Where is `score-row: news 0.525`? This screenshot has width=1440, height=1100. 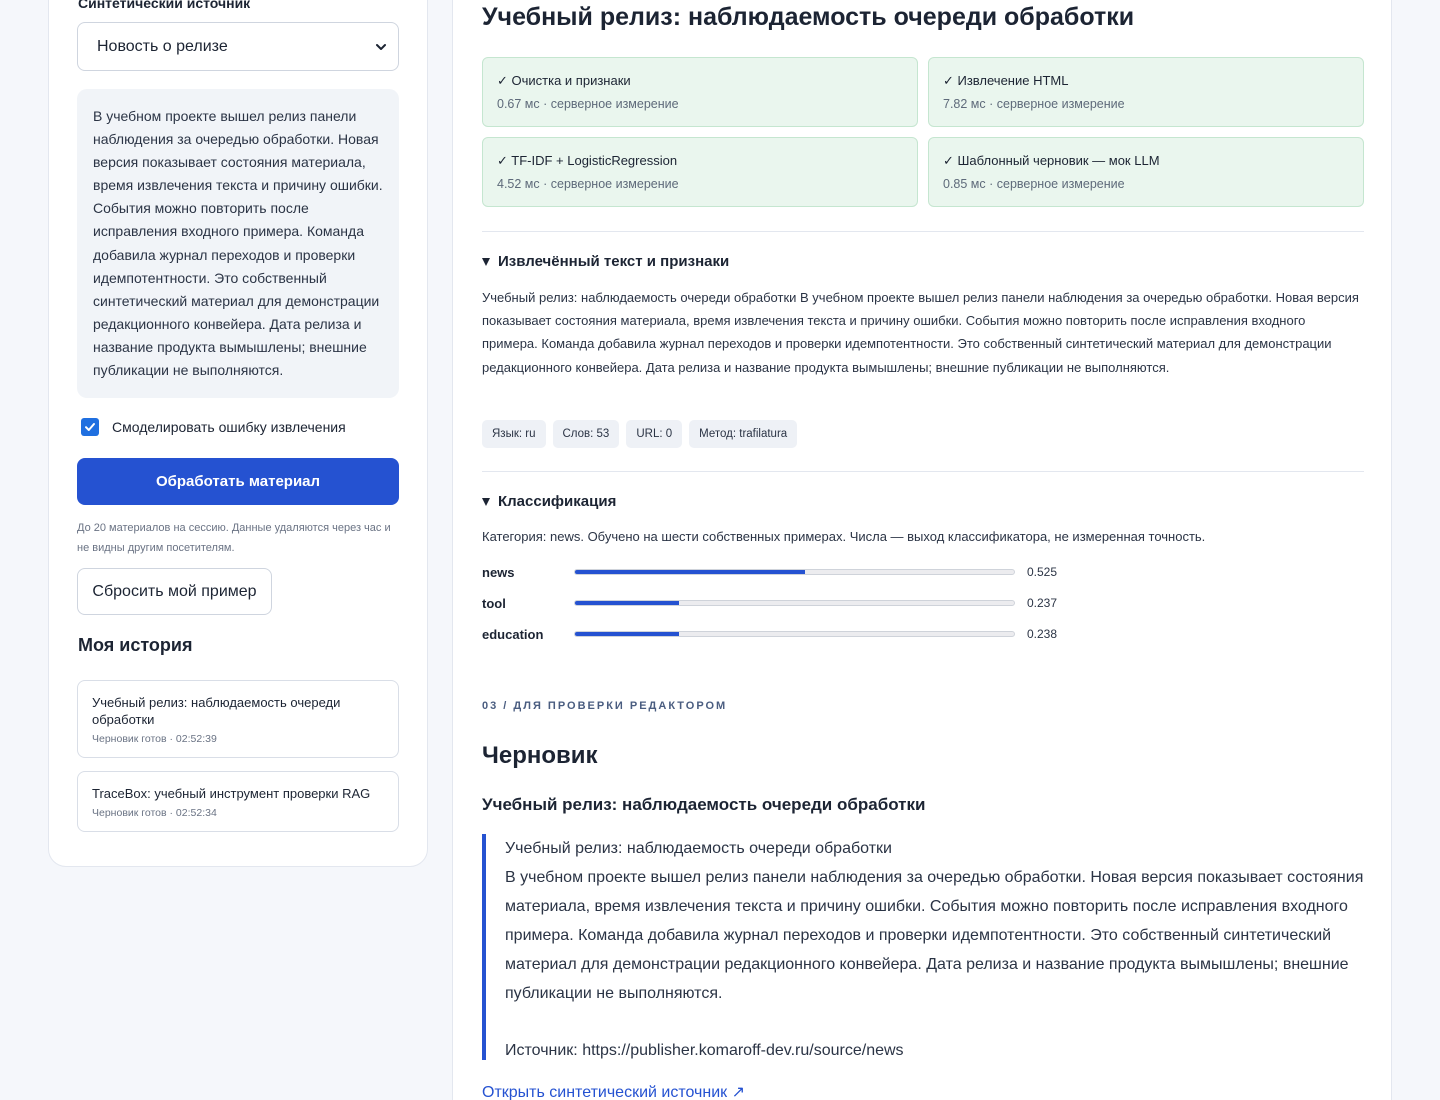 score-row: news 0.525 is located at coordinates (792, 572).